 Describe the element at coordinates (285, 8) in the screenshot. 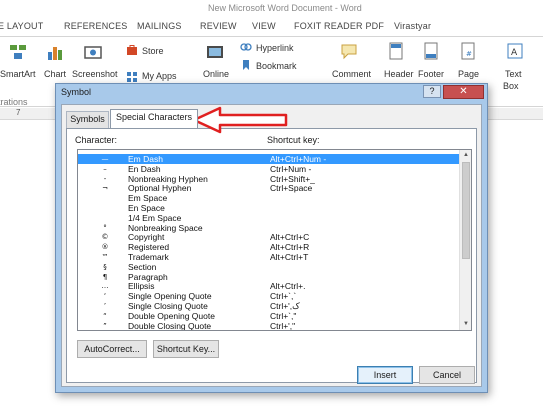

I see `window-title: New Microsoft Word Document - Word` at that location.